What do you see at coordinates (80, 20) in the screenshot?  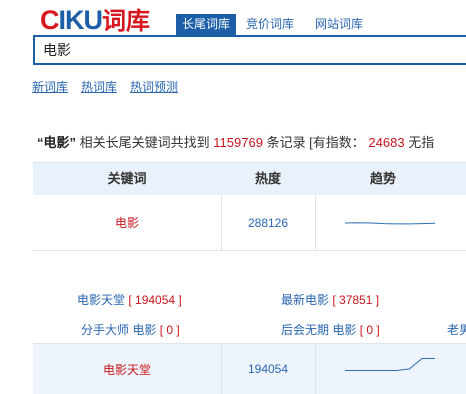 I see `logo-iku: IKU` at bounding box center [80, 20].